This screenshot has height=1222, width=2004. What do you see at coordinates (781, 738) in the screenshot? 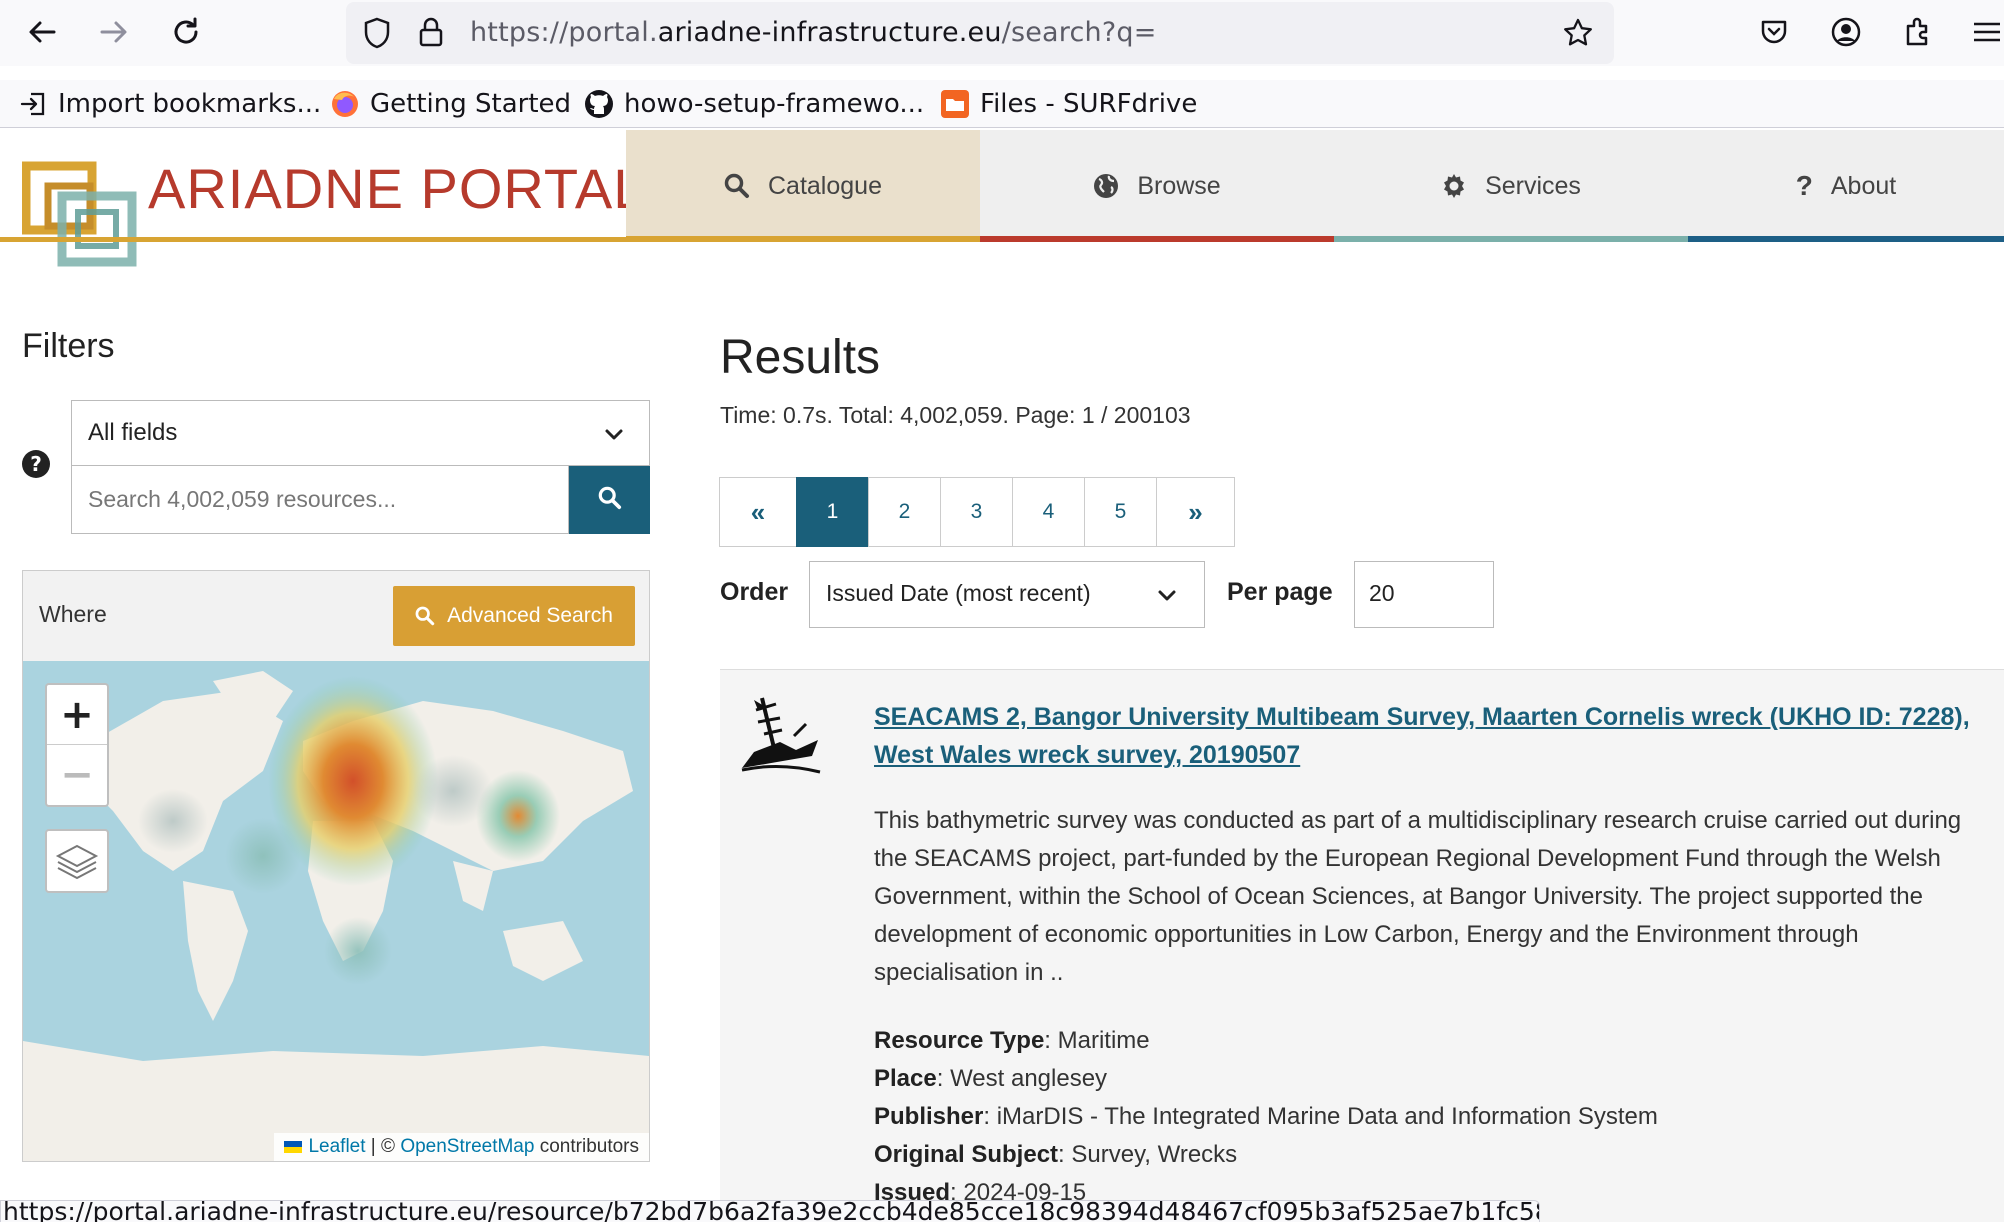
I see `shipwreck-icon` at bounding box center [781, 738].